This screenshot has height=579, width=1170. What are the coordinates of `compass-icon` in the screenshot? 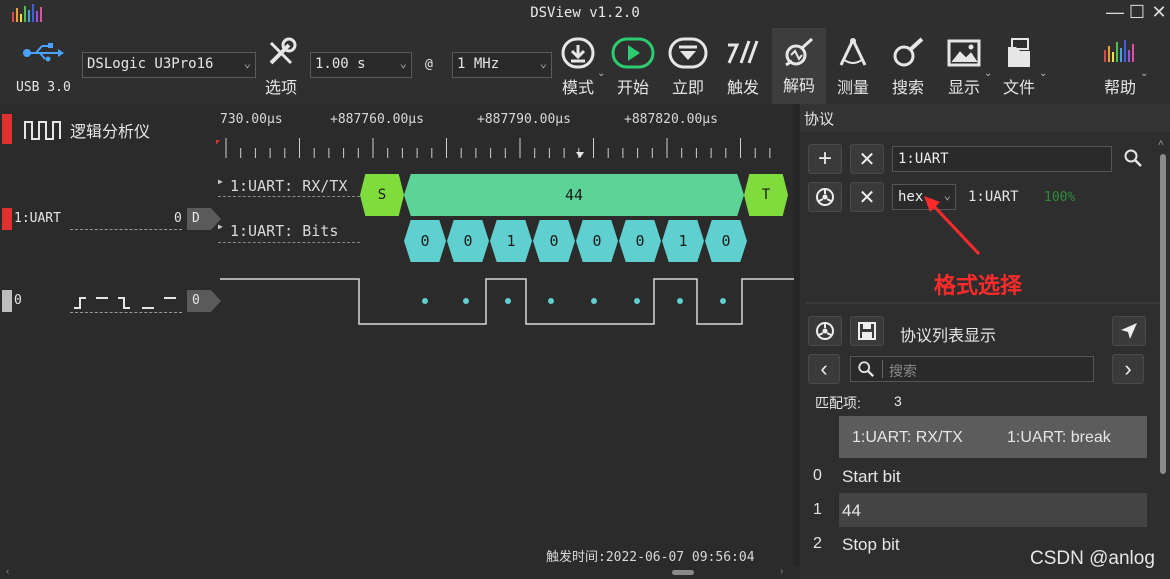 It's located at (853, 52).